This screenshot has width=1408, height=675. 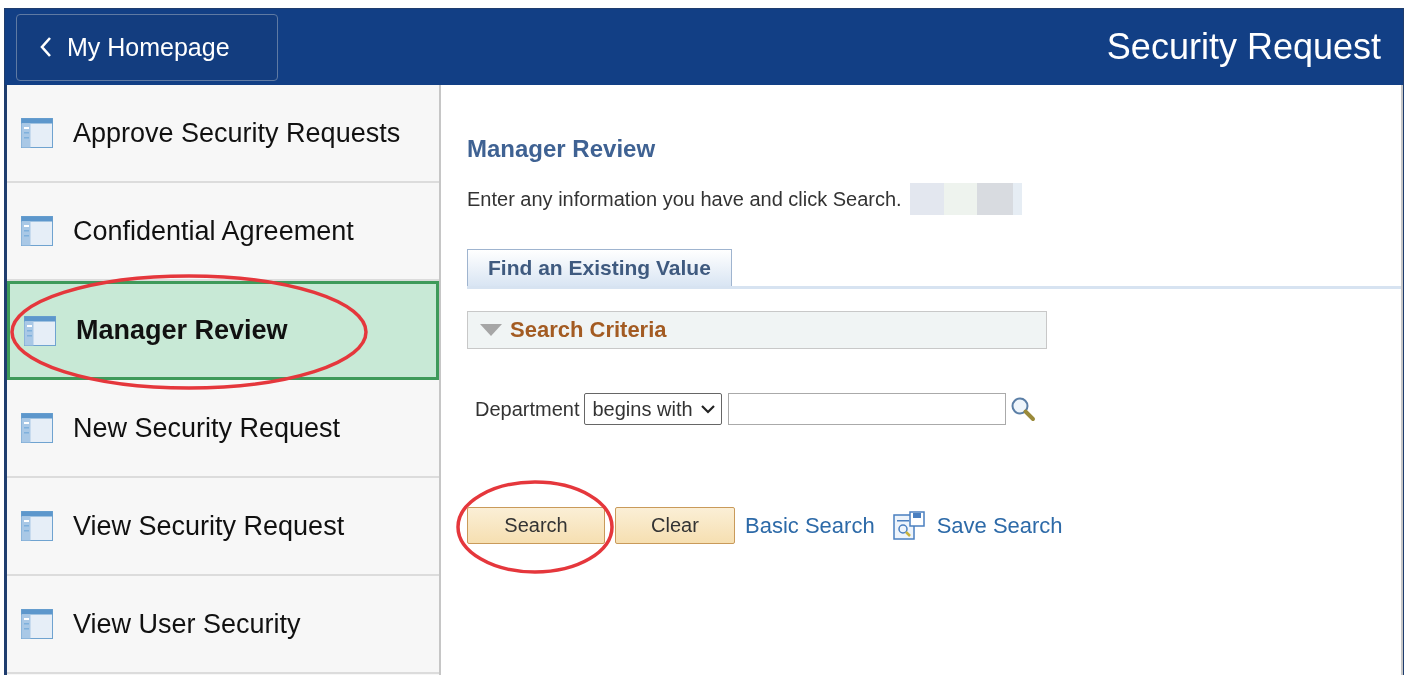 I want to click on caret-icon, so click(x=707, y=409).